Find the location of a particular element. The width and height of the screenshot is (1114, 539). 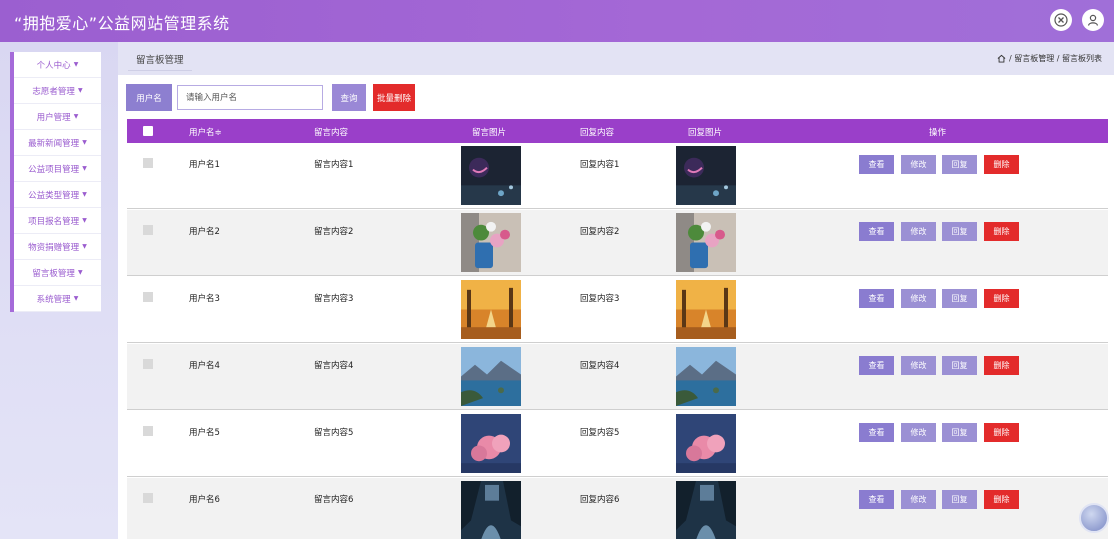

sidebar-item-label: 最新新闻管理 is located at coordinates (54, 143).